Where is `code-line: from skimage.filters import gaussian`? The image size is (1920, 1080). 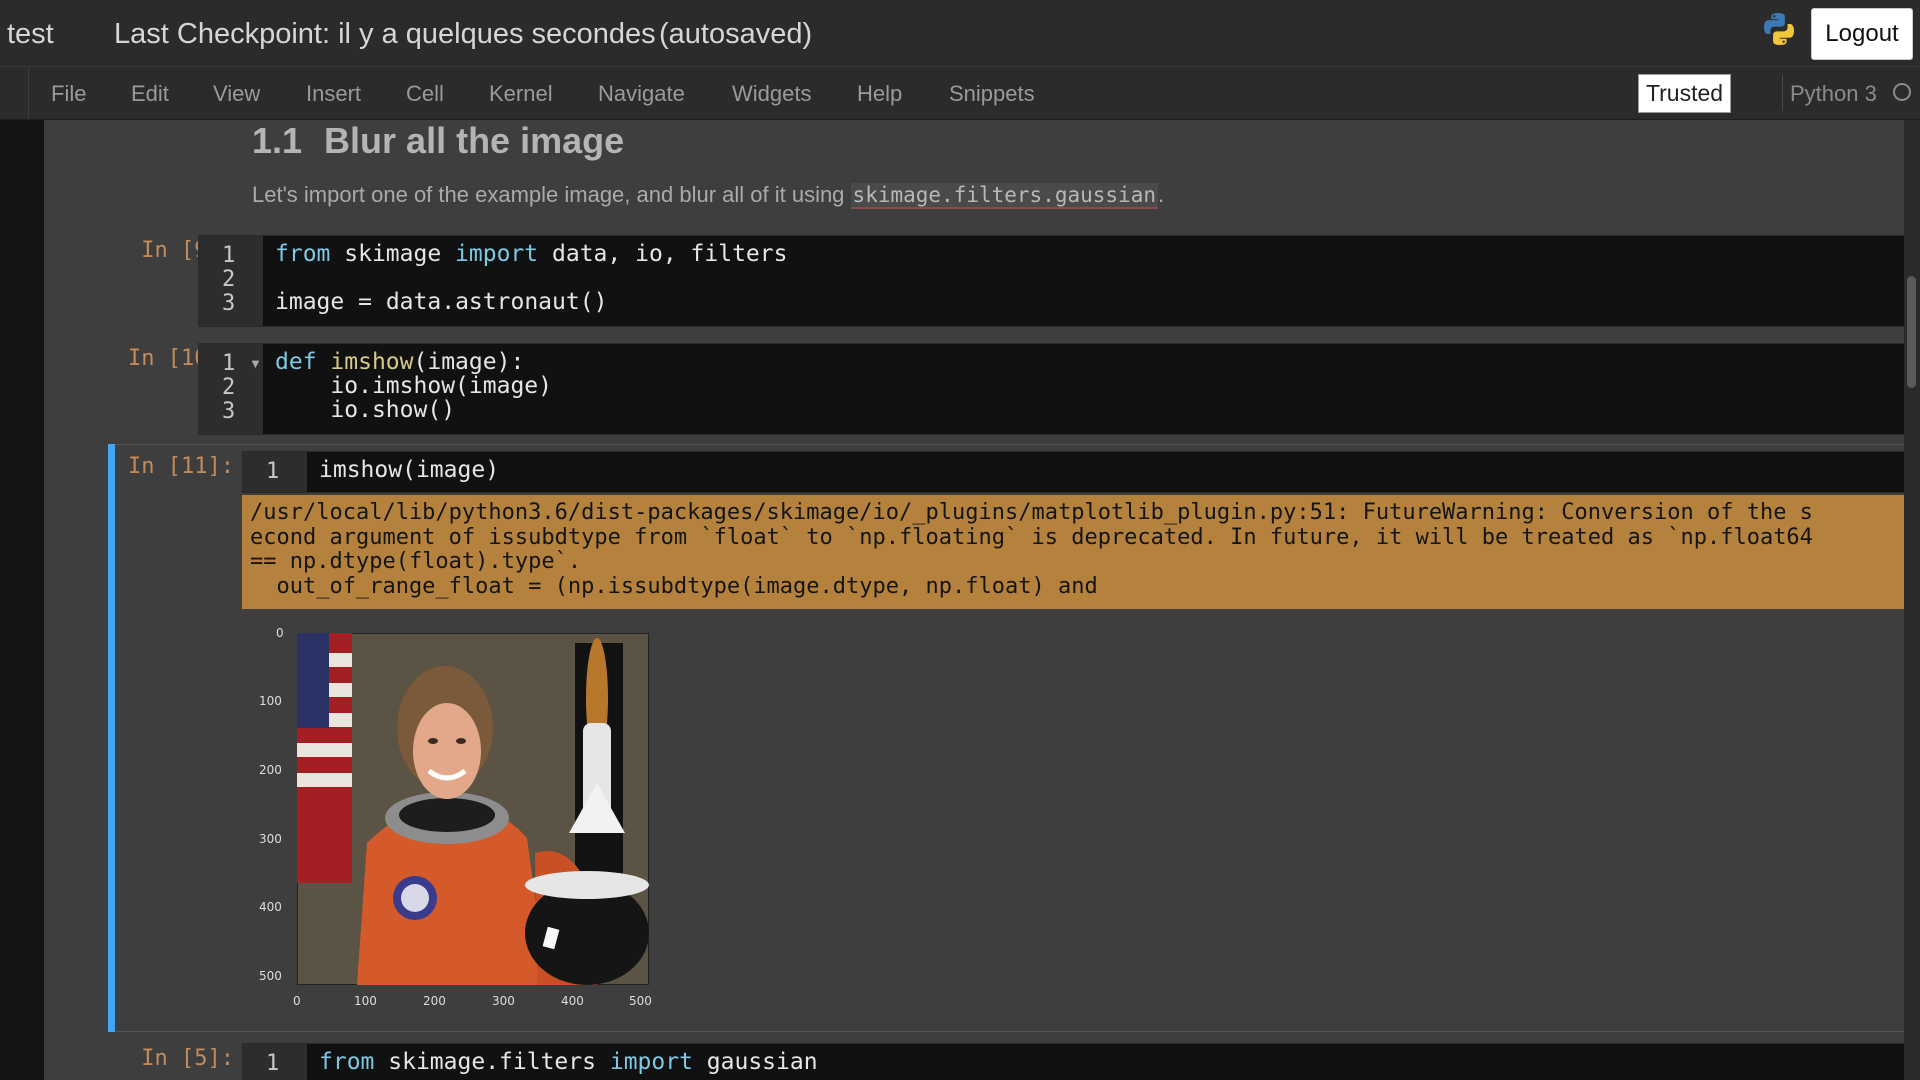 code-line: from skimage.filters import gaussian is located at coordinates (568, 1062).